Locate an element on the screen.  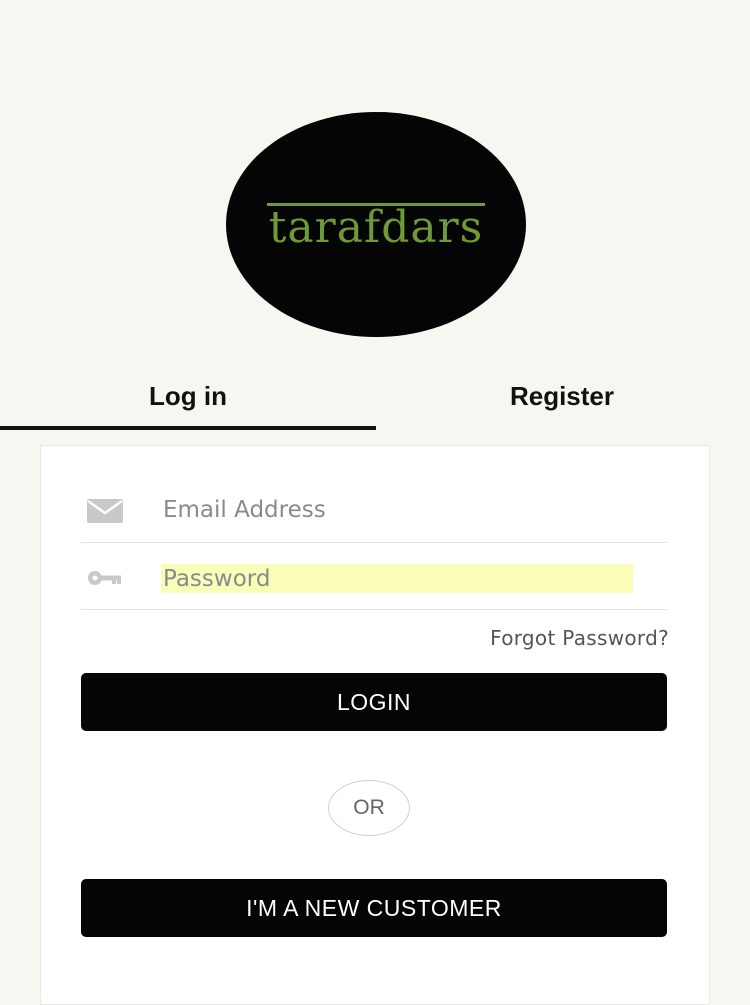
password-field-row is located at coordinates (374, 578).